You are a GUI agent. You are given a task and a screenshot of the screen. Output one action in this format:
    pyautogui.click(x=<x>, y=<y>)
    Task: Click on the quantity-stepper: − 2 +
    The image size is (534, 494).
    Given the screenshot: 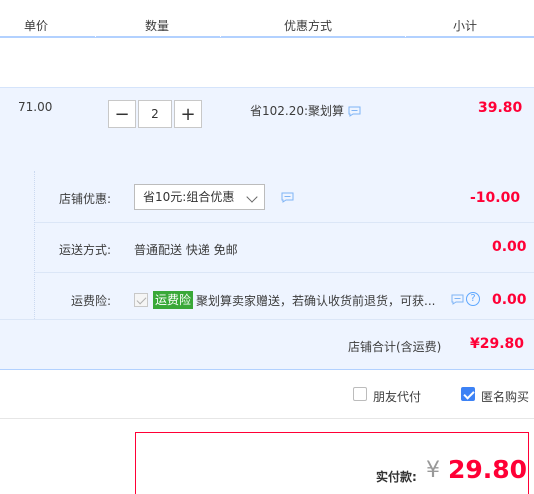 What is the action you would take?
    pyautogui.click(x=155, y=114)
    